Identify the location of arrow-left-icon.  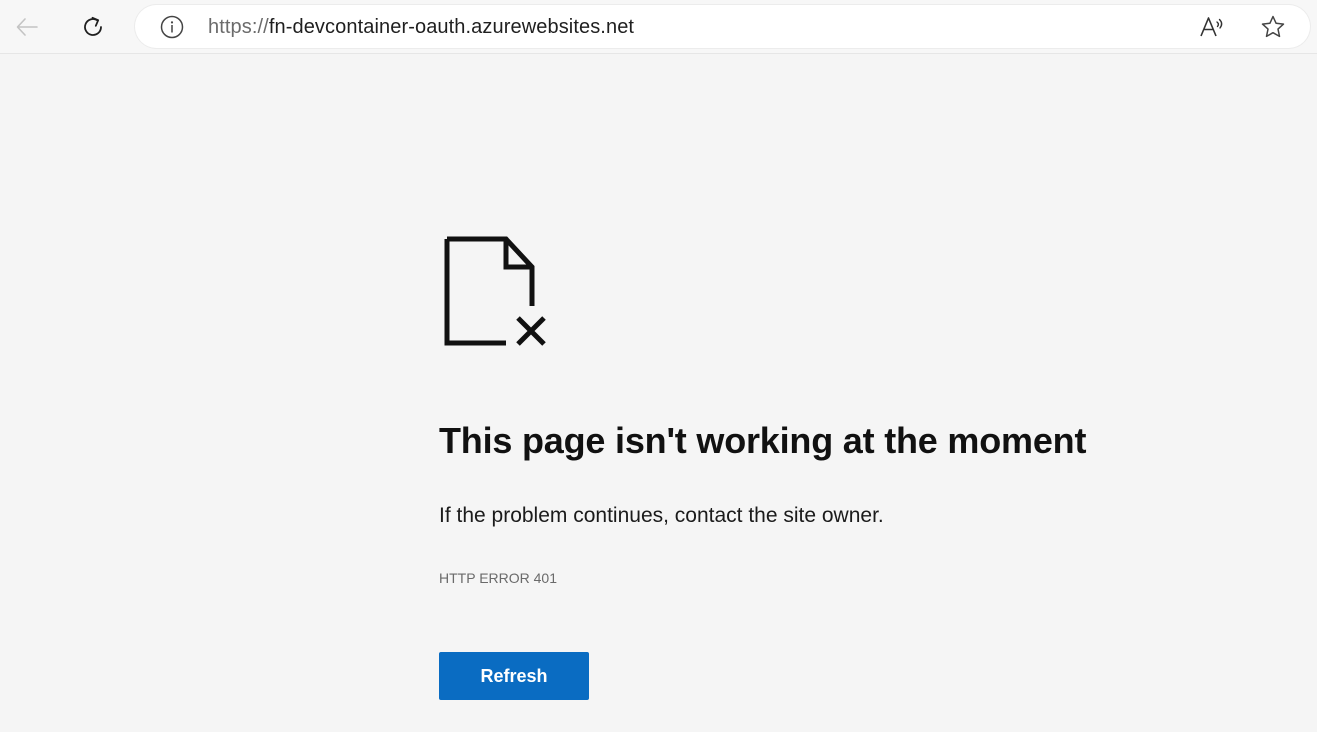
(27, 27).